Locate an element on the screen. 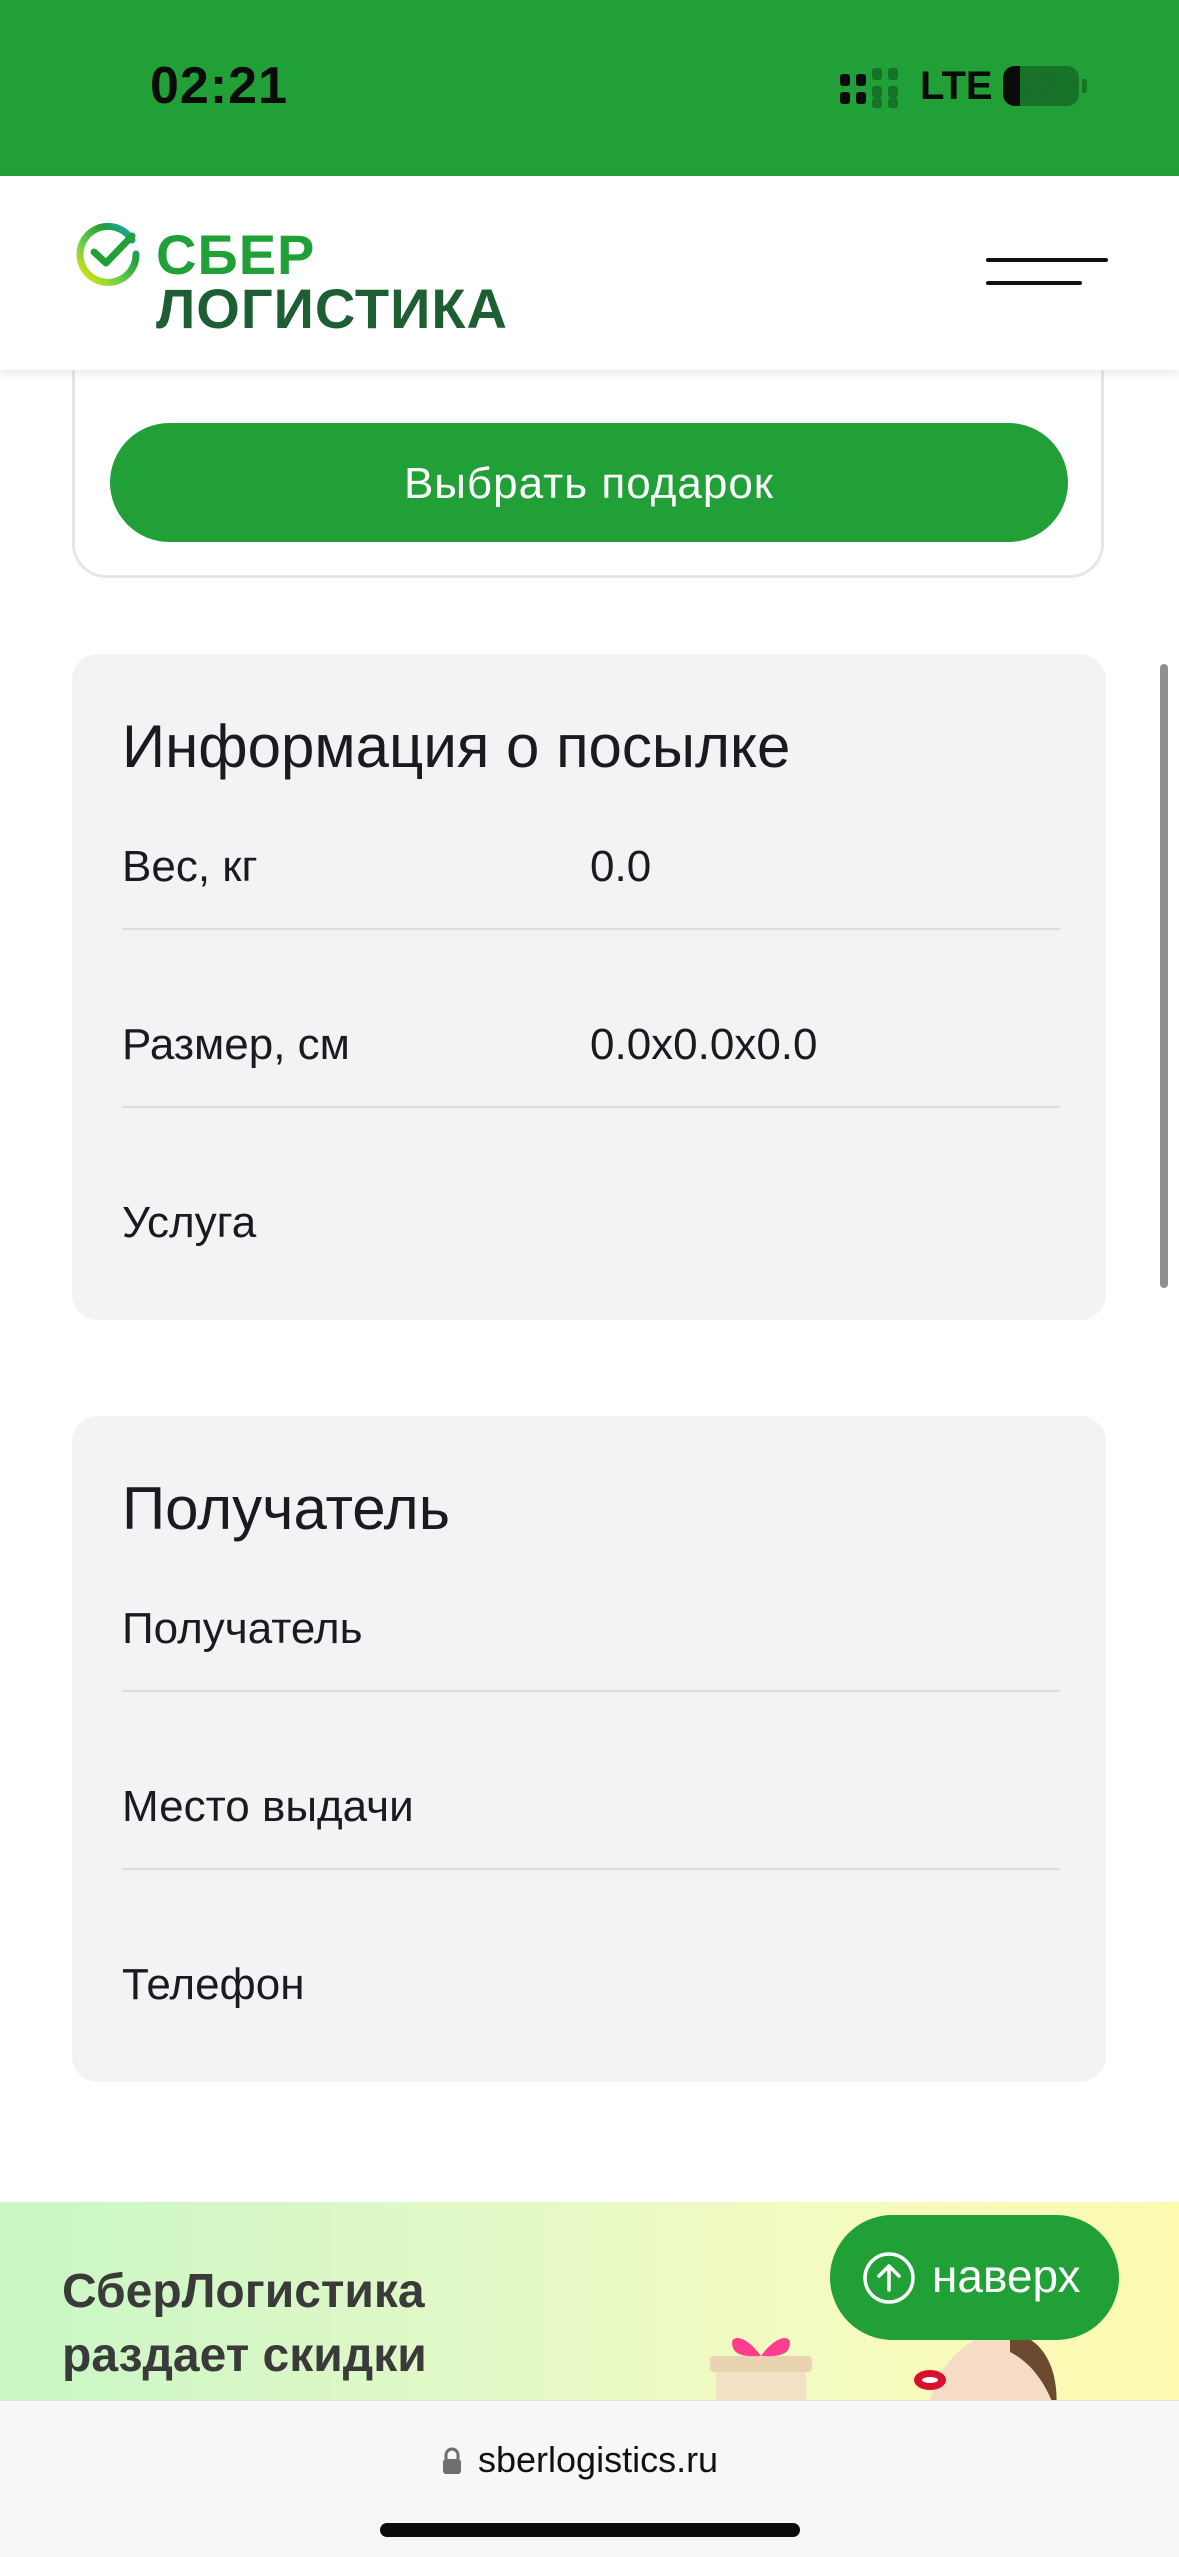  gift-box-image is located at coordinates (761, 2369).